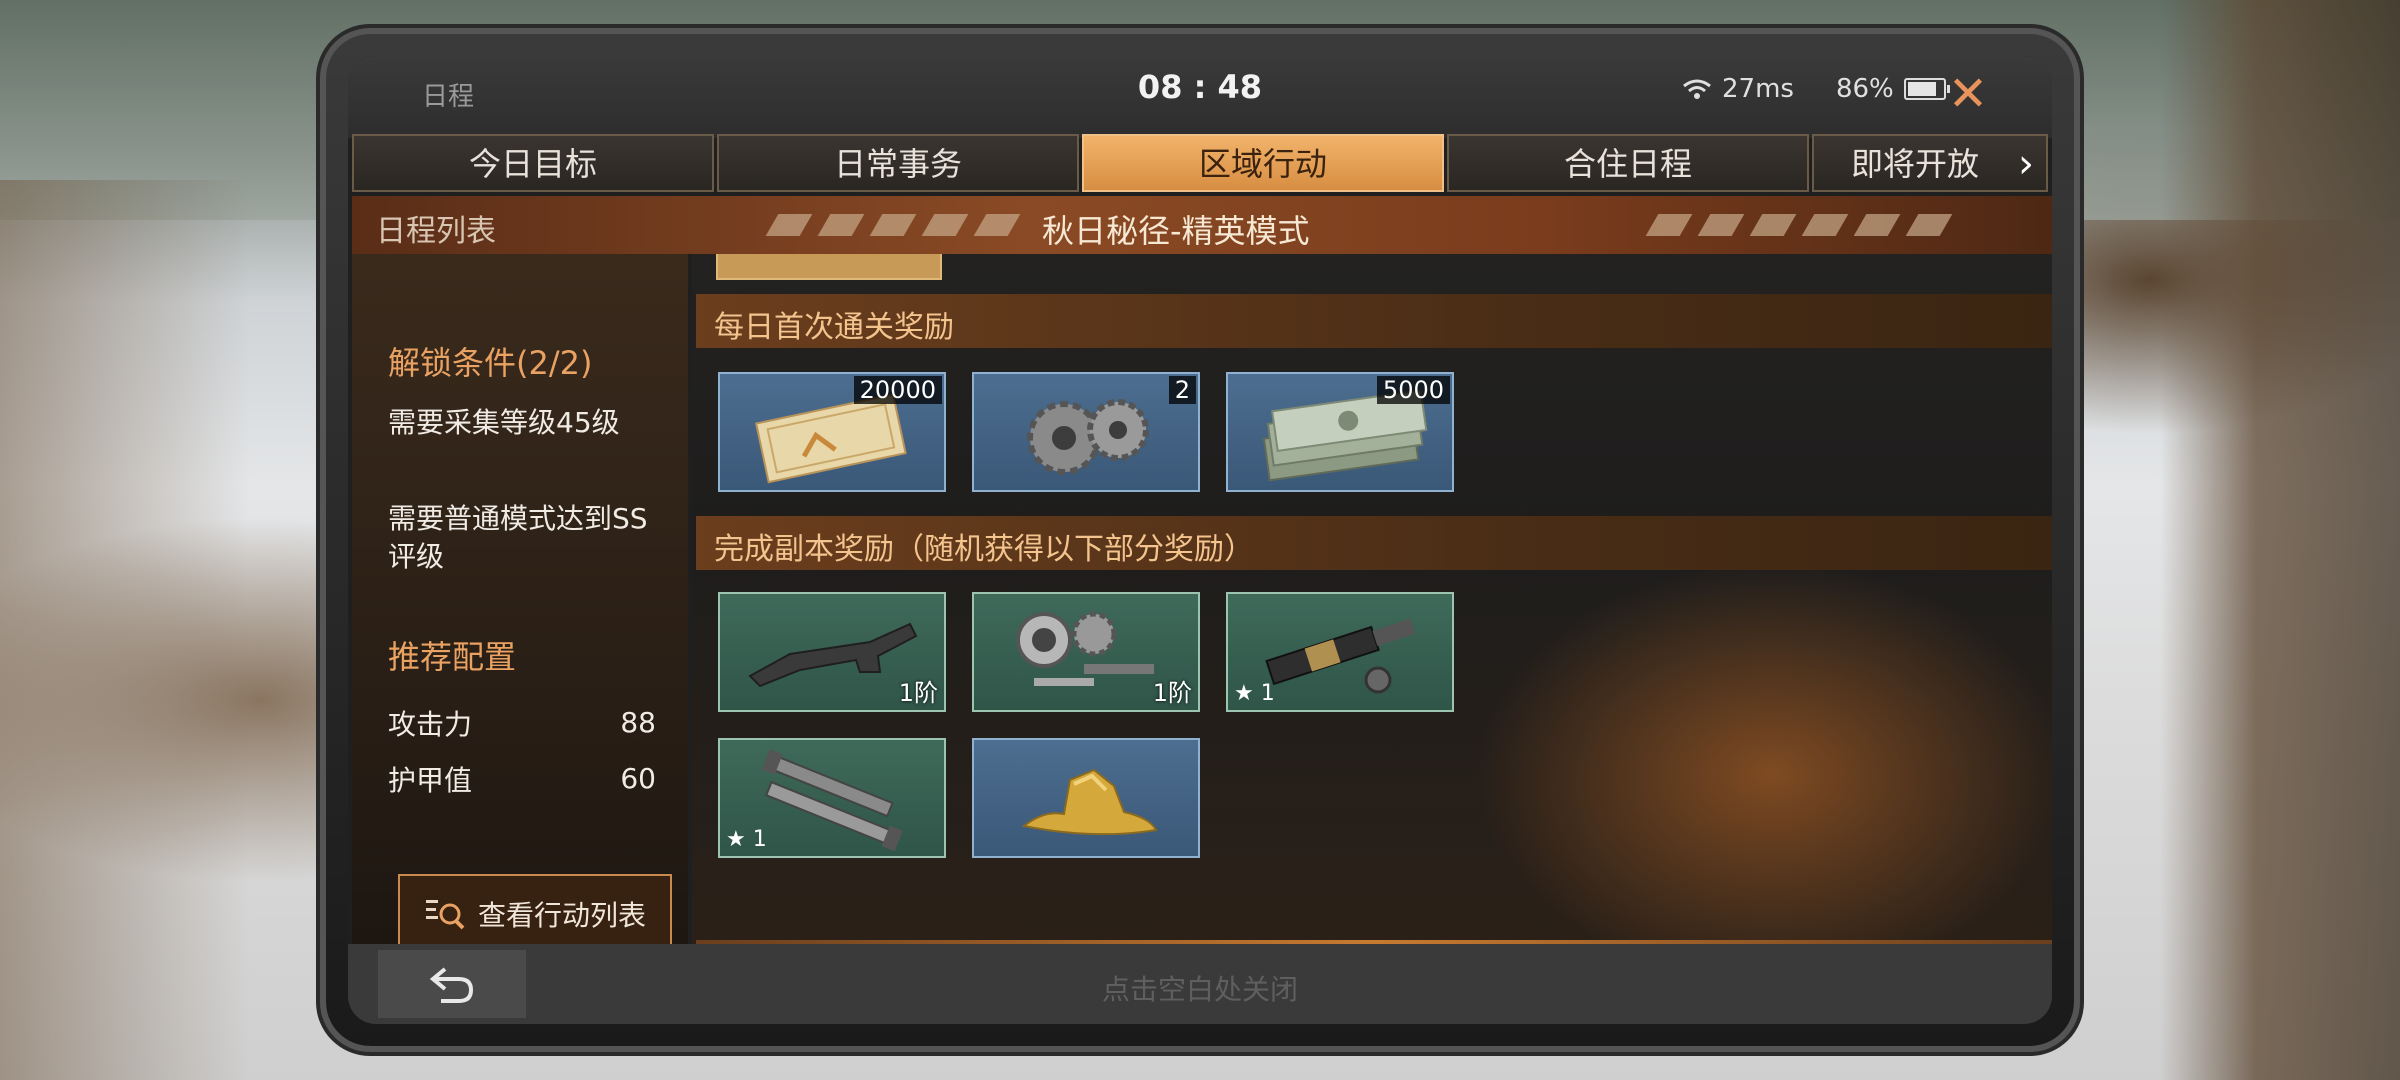 Image resolution: width=2400 pixels, height=1080 pixels. I want to click on reward-item-gold-nugget, so click(1086, 798).